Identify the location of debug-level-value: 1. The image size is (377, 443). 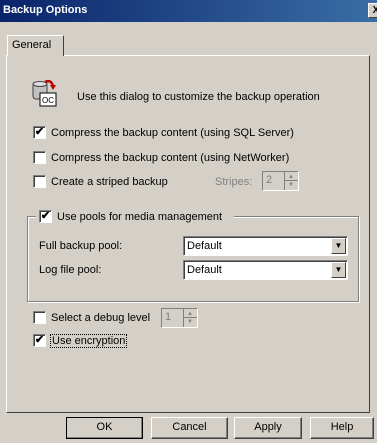
(168, 317).